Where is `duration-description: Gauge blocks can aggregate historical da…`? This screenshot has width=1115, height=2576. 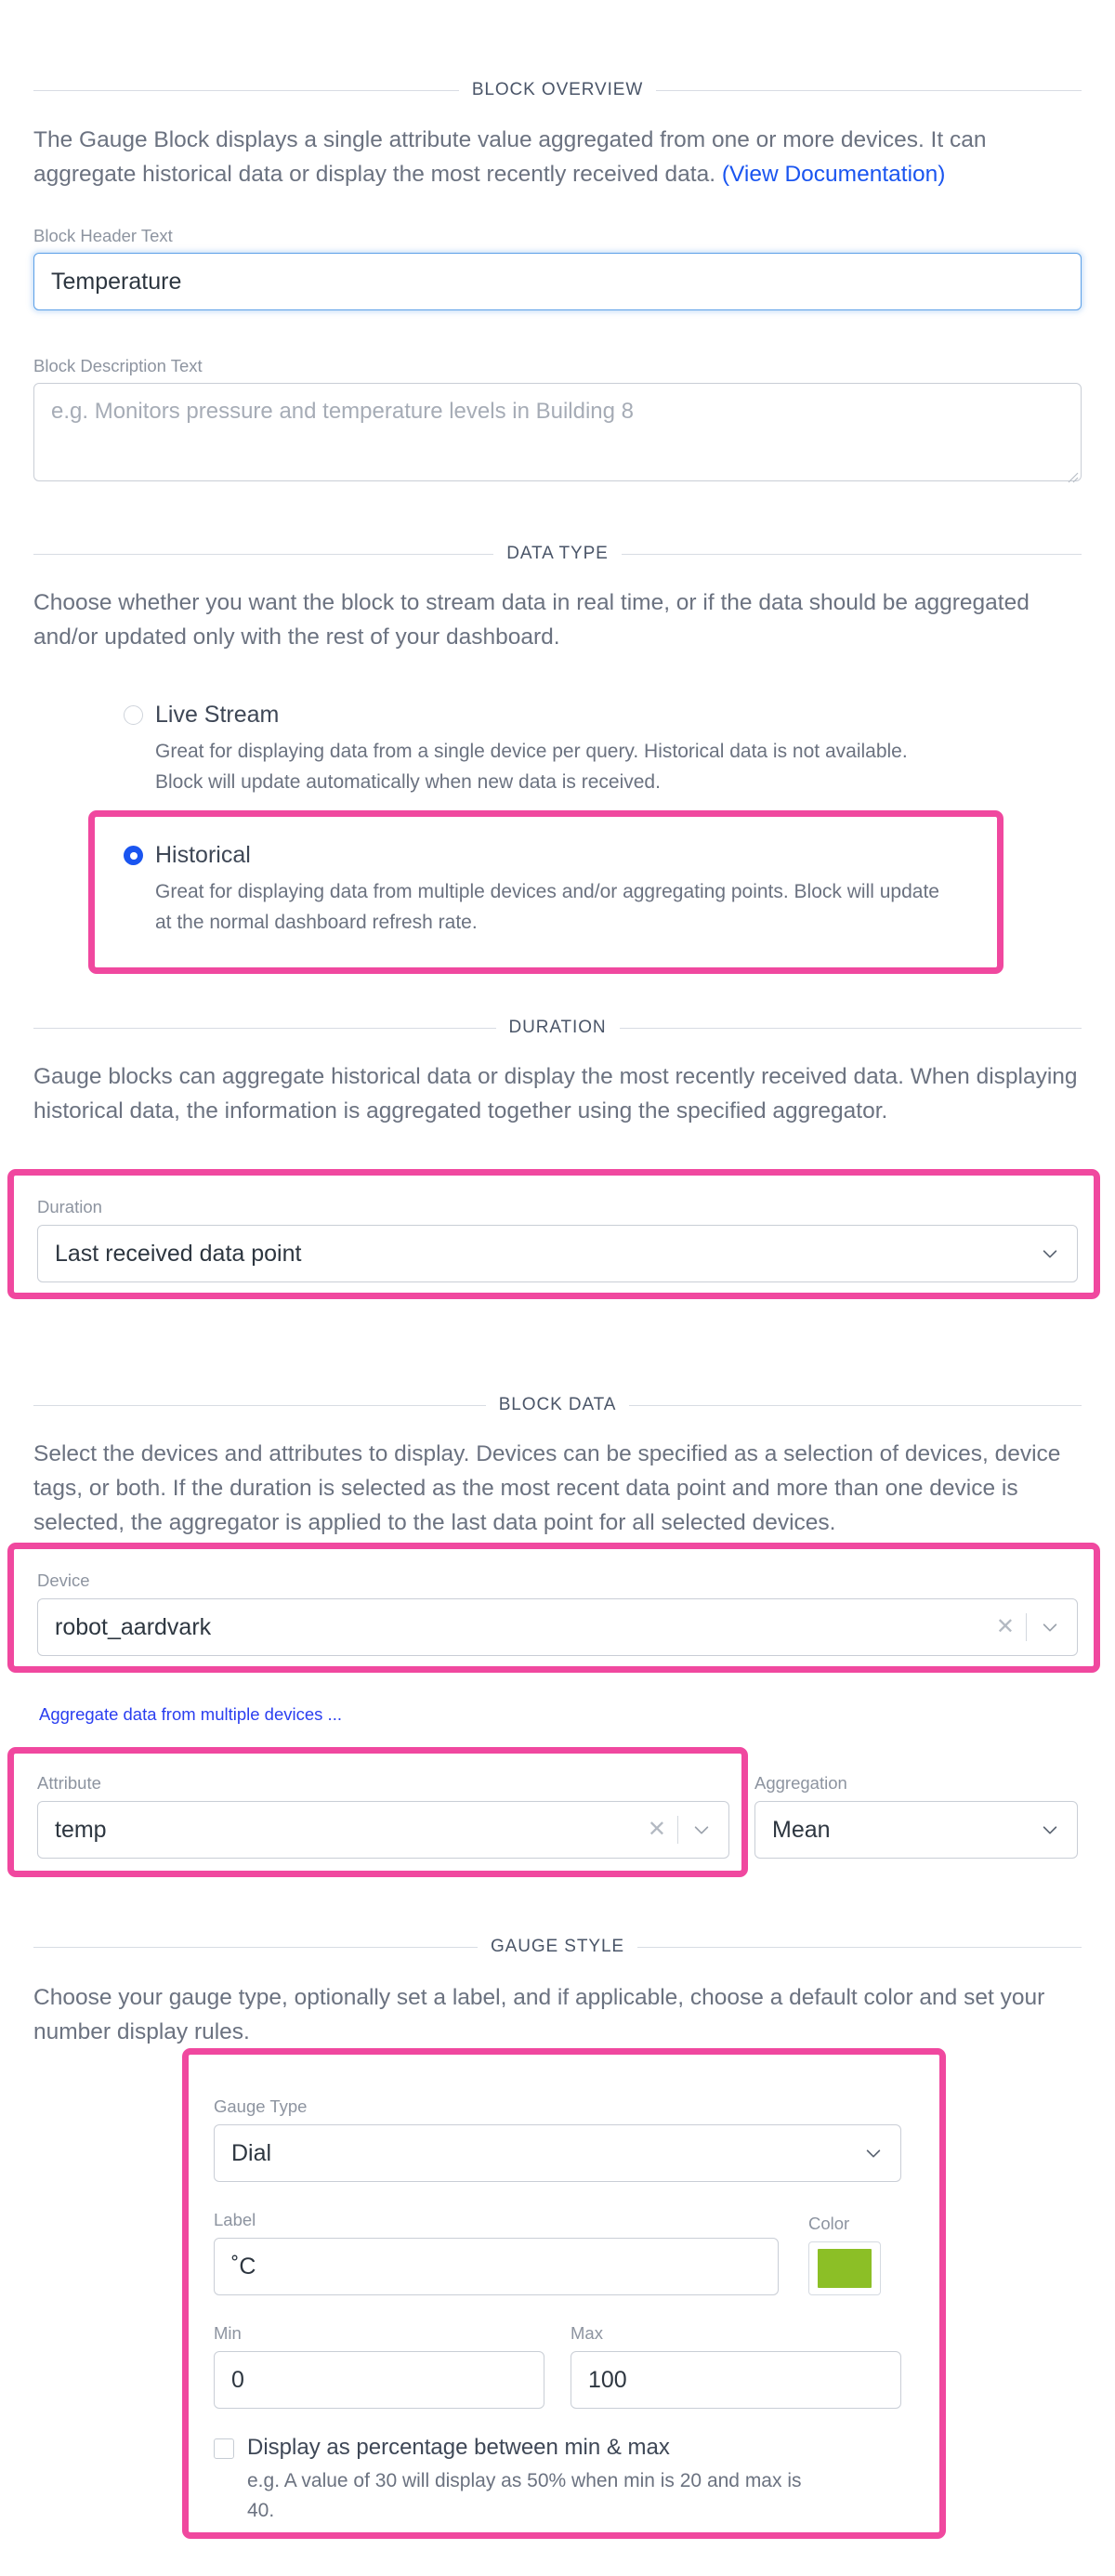 duration-description: Gauge blocks can aggregate historical da… is located at coordinates (557, 1093).